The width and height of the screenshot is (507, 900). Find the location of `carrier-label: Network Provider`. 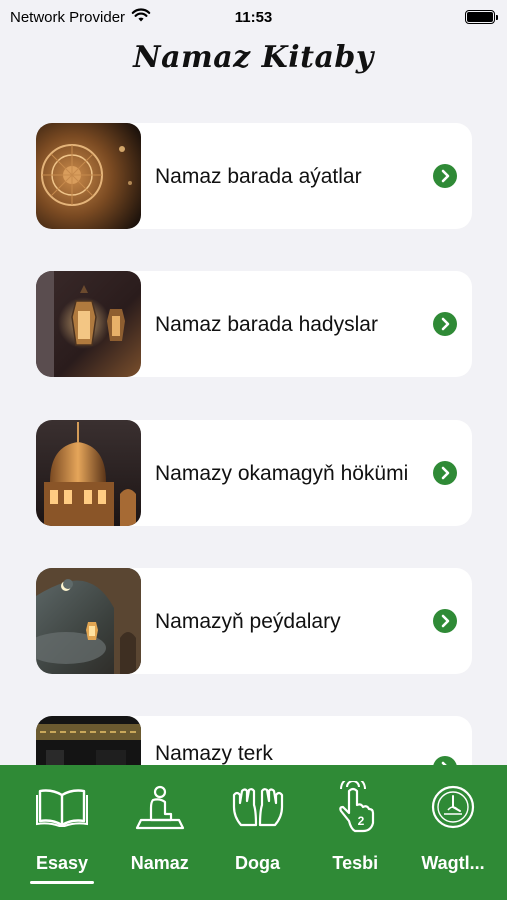

carrier-label: Network Provider is located at coordinates (68, 17).